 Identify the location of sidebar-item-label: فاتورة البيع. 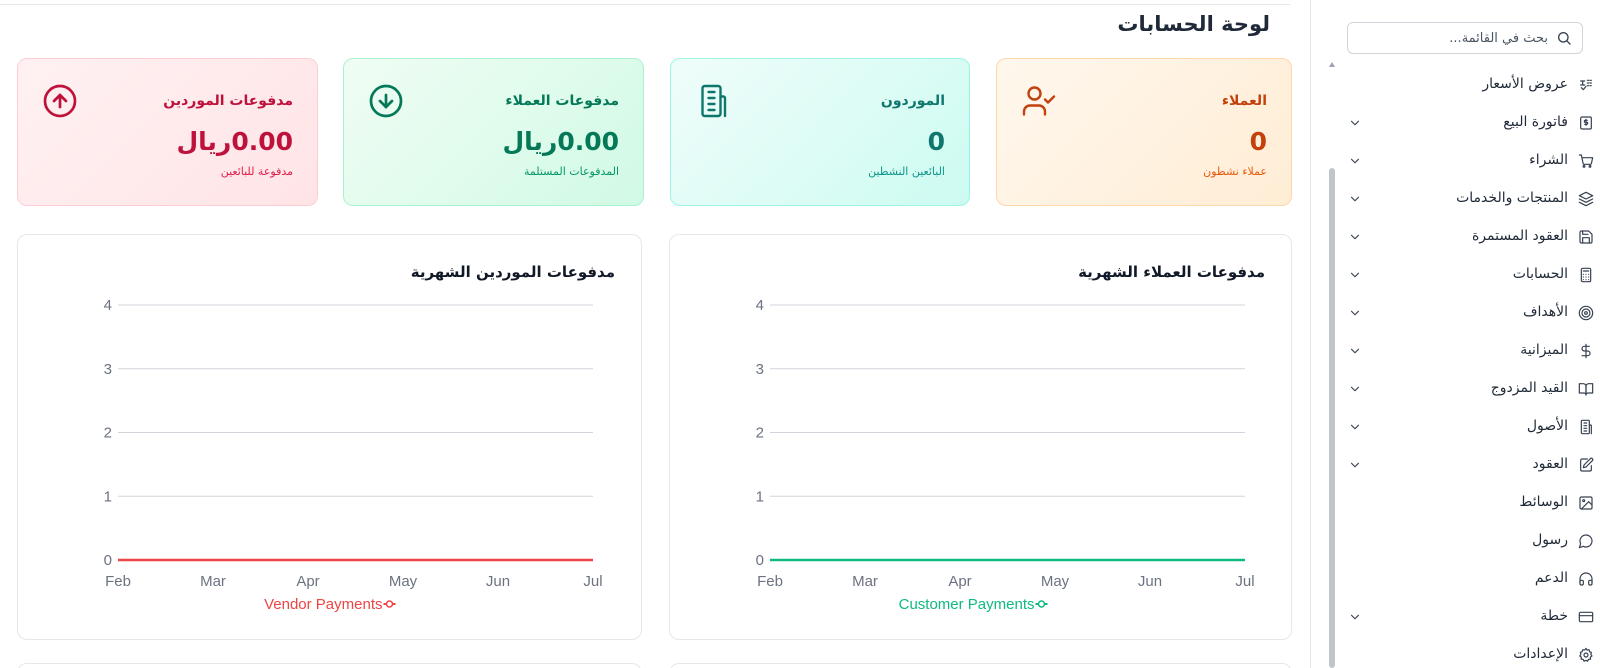
(1535, 122).